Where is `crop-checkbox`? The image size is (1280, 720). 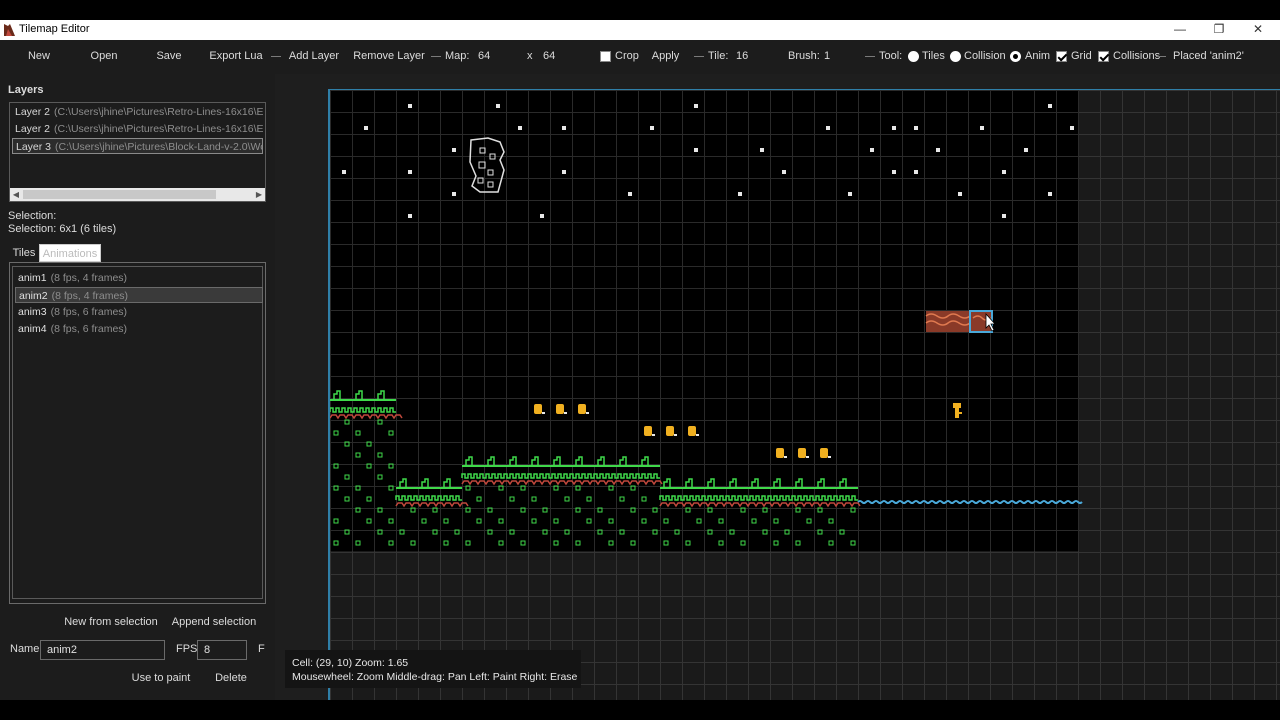
crop-checkbox is located at coordinates (605, 56).